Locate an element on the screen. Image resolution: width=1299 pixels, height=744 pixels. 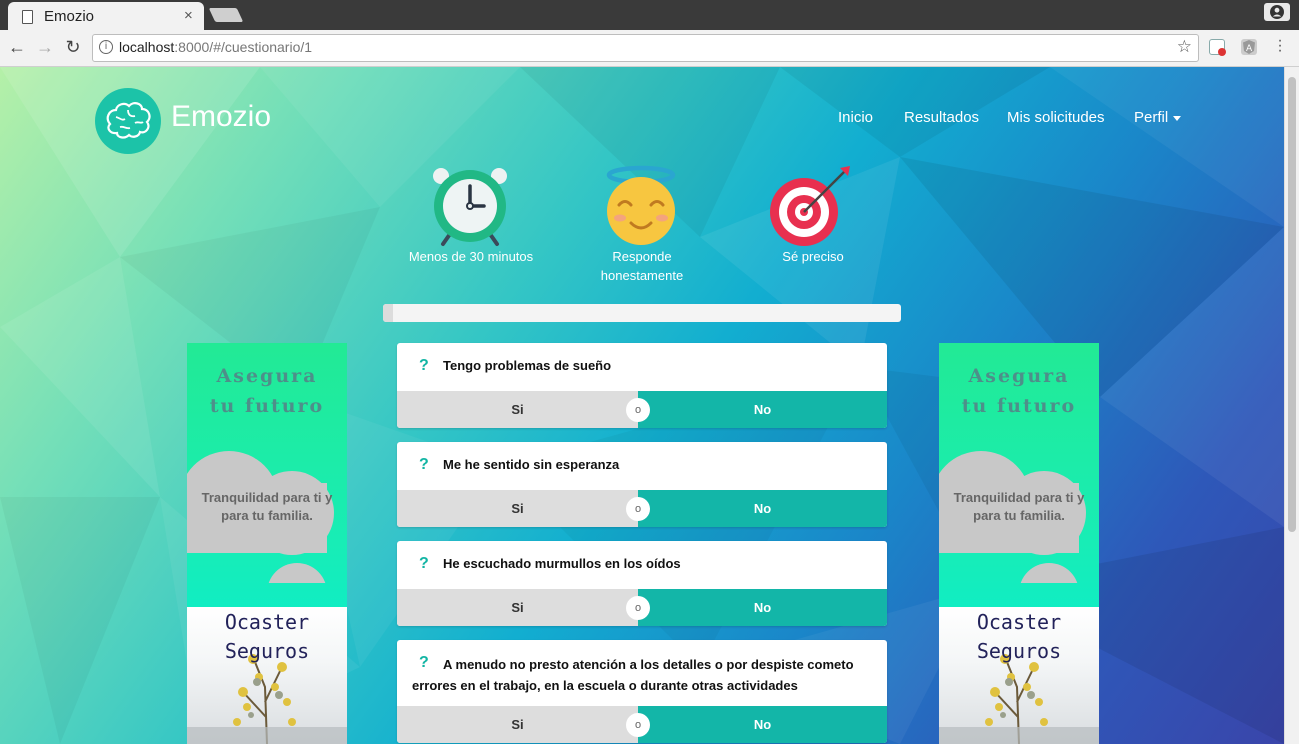
user-icon is located at coordinates (1277, 12).